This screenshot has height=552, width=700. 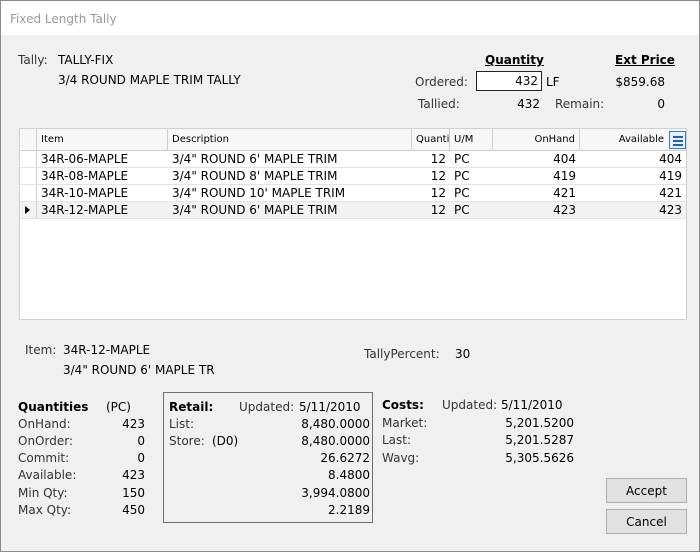 What do you see at coordinates (463, 354) in the screenshot?
I see `tally-percent-value: 30` at bounding box center [463, 354].